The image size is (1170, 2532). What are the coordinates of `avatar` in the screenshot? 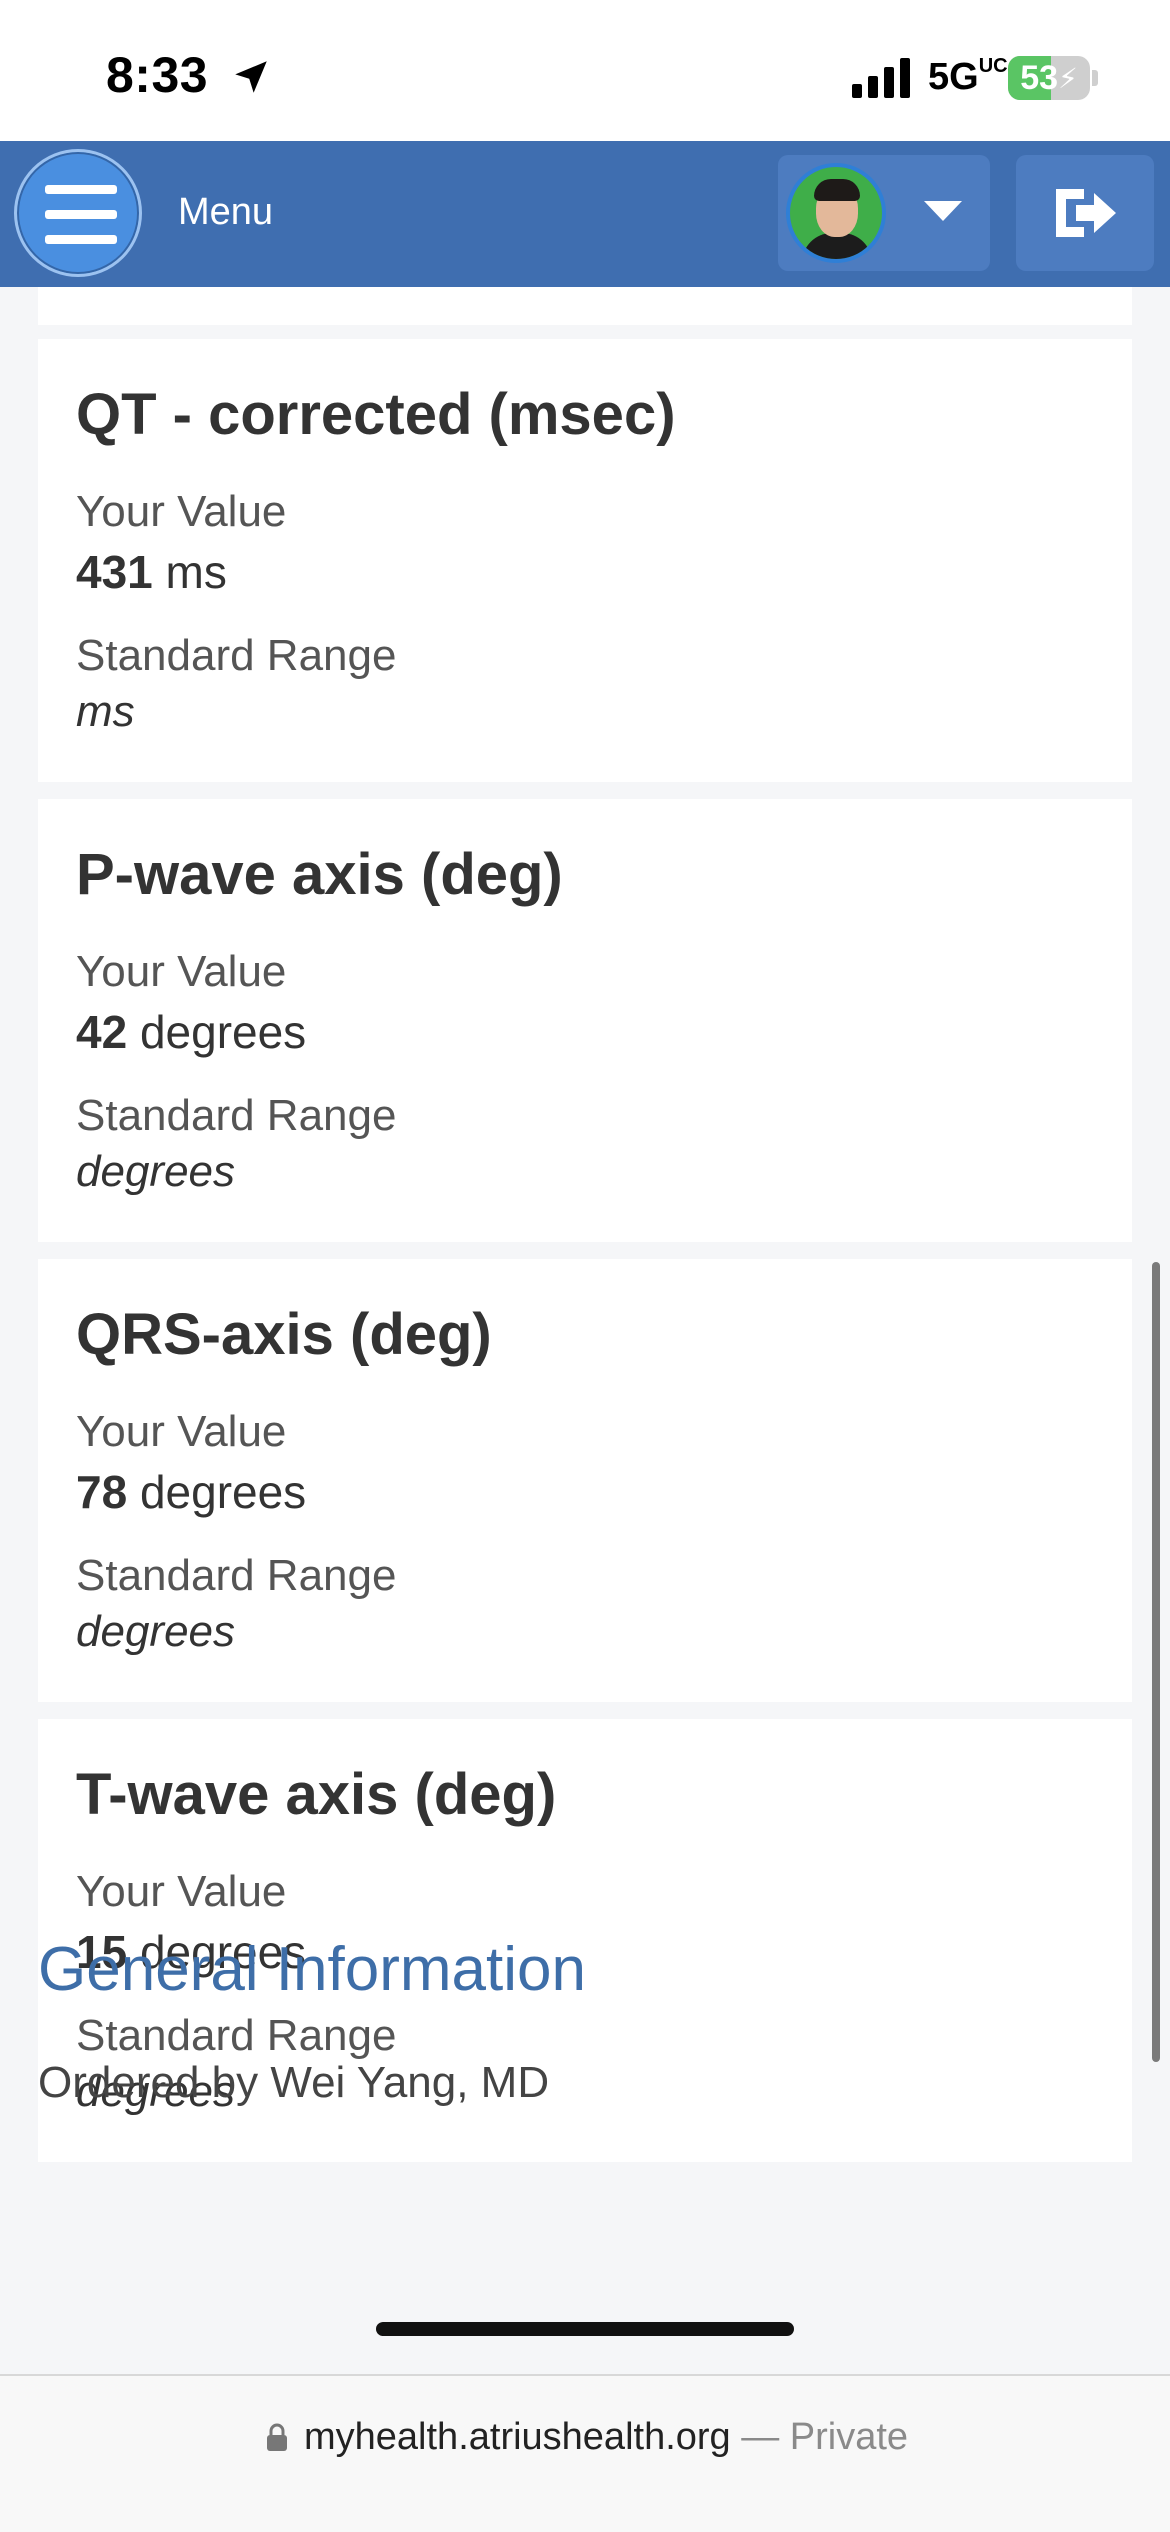 It's located at (836, 213).